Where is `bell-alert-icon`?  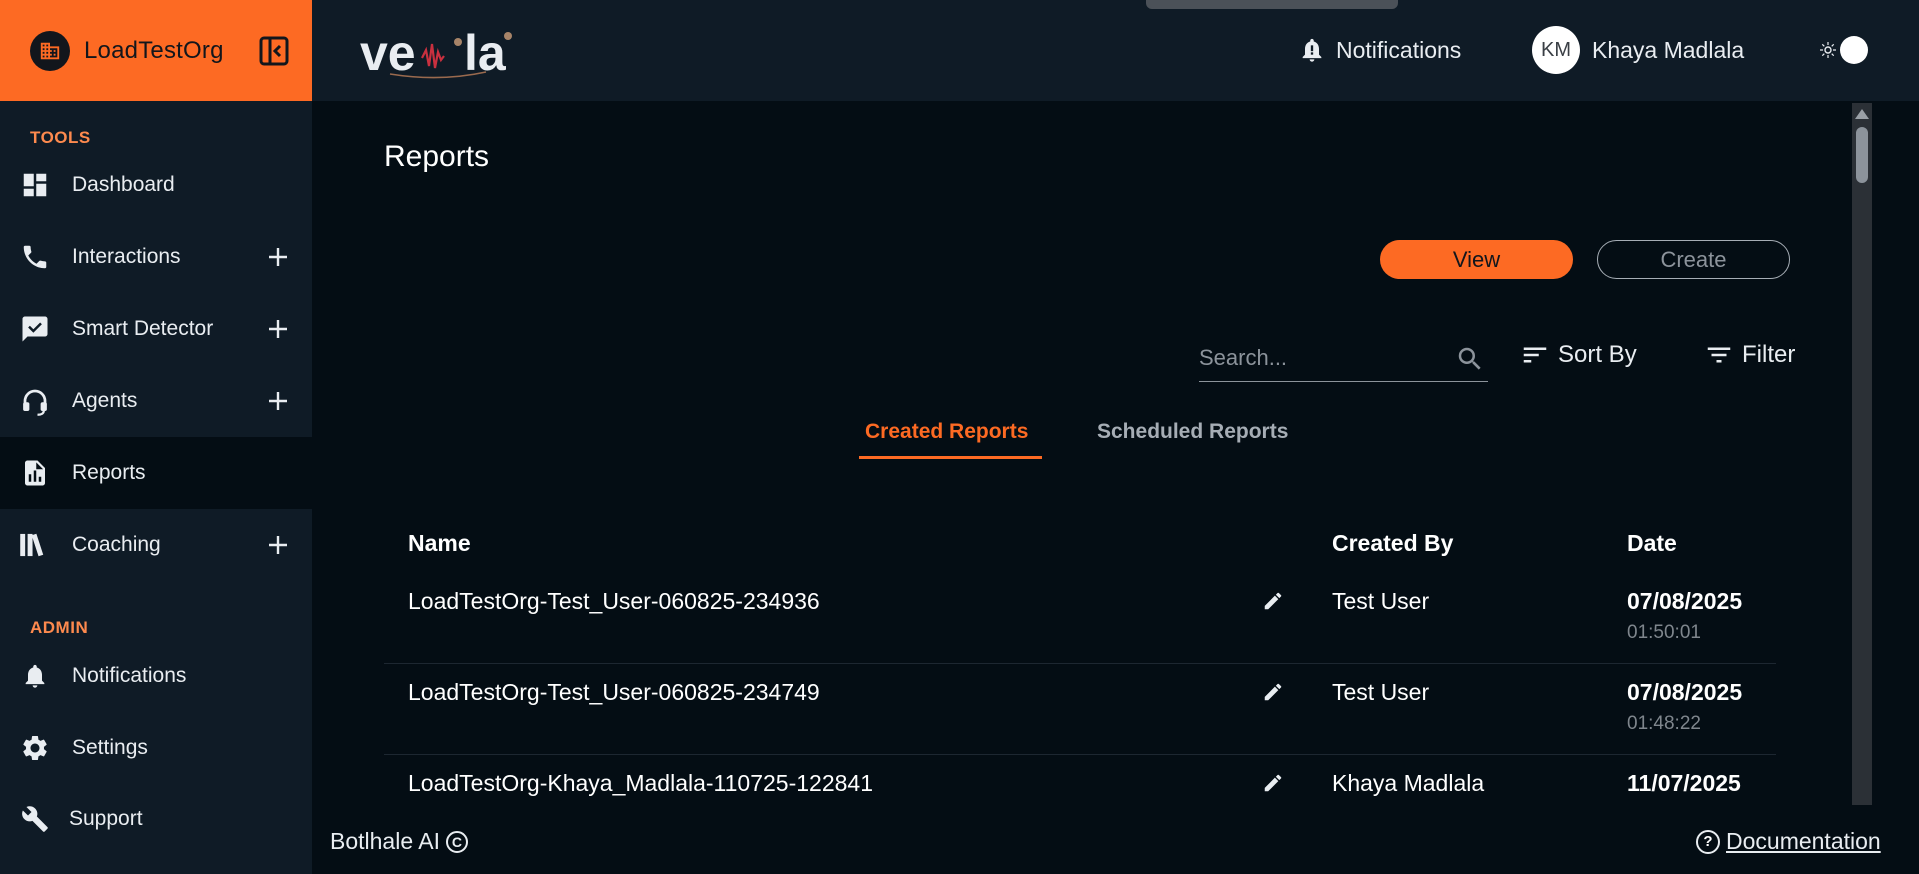 bell-alert-icon is located at coordinates (1312, 50).